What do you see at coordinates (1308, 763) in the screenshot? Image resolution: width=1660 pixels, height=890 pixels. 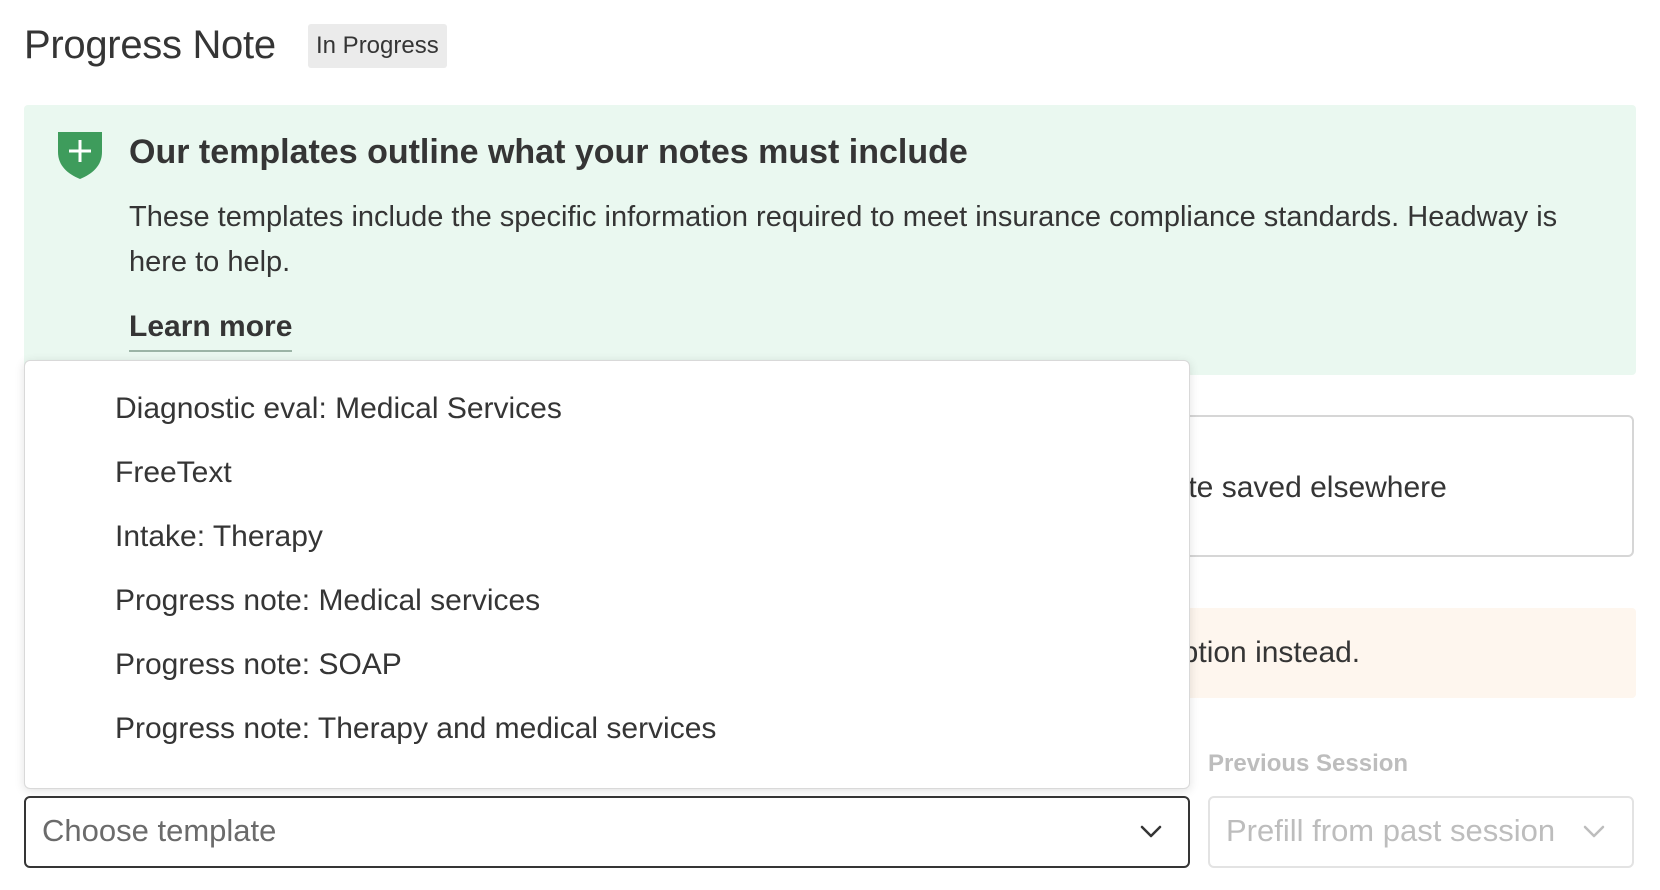 I see `previous-session-label: Previous Session` at bounding box center [1308, 763].